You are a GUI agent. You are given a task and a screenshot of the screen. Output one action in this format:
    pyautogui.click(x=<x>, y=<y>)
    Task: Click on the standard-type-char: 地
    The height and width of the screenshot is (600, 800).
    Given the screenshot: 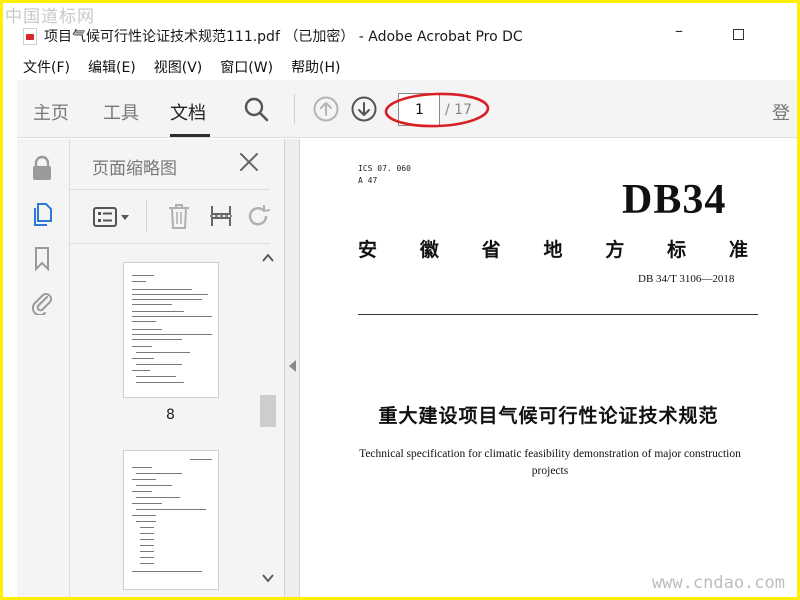 What is the action you would take?
    pyautogui.click(x=553, y=250)
    